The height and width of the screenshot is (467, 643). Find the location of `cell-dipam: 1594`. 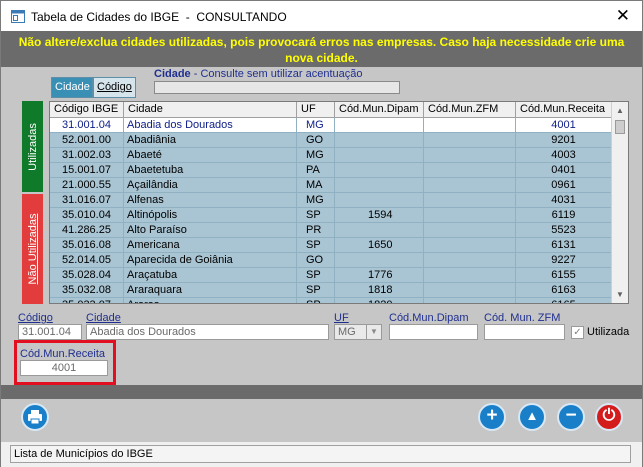

cell-dipam: 1594 is located at coordinates (379, 215).